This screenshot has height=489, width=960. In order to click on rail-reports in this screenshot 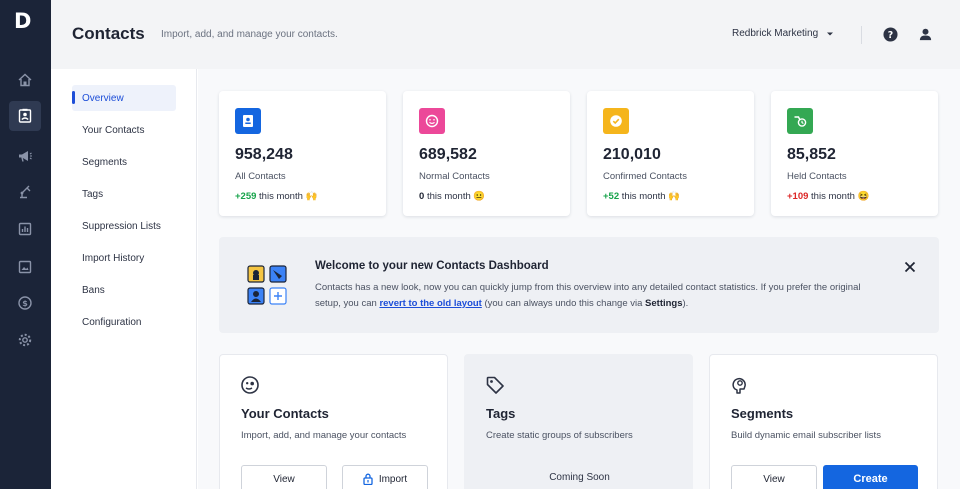, I will do `click(25, 229)`.